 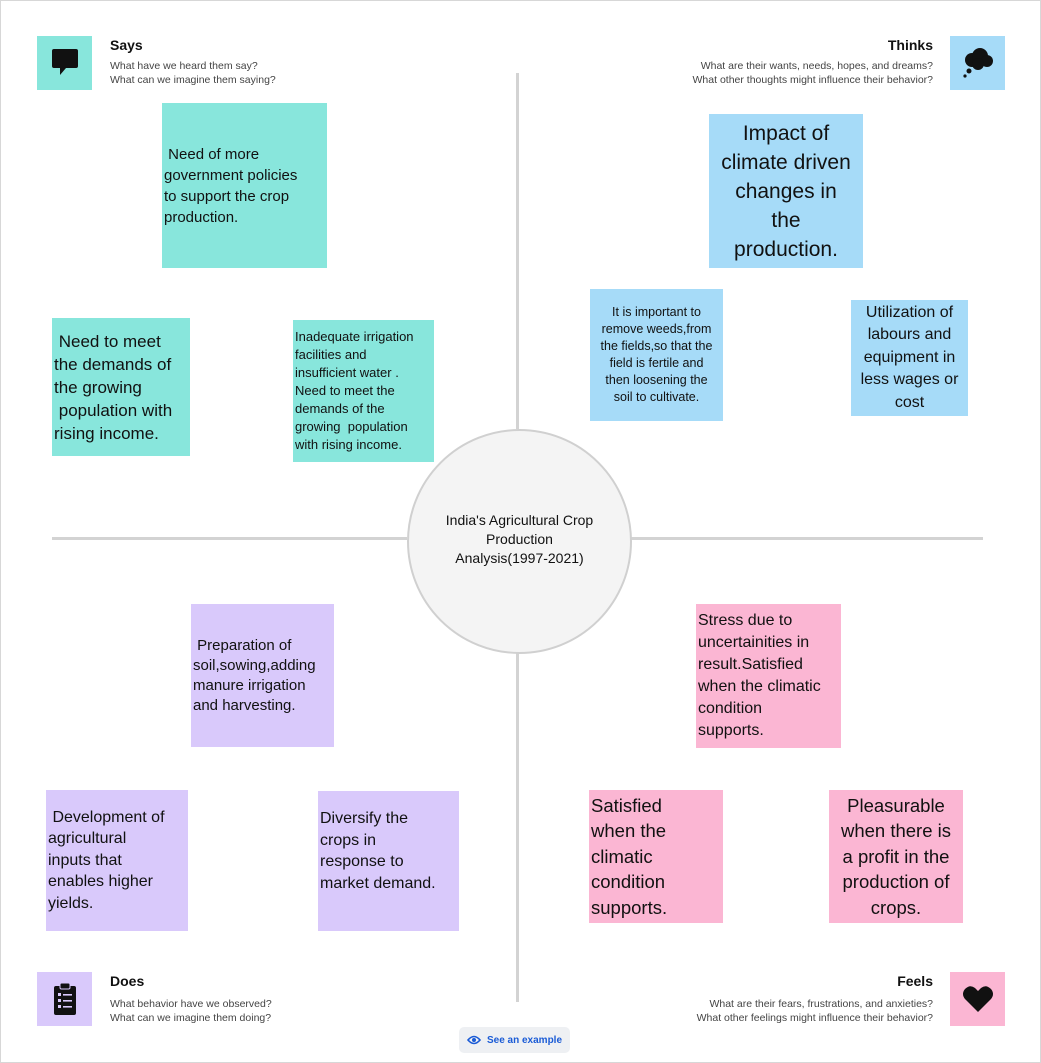 I want to click on thought-cloud-icon, so click(x=977, y=63).